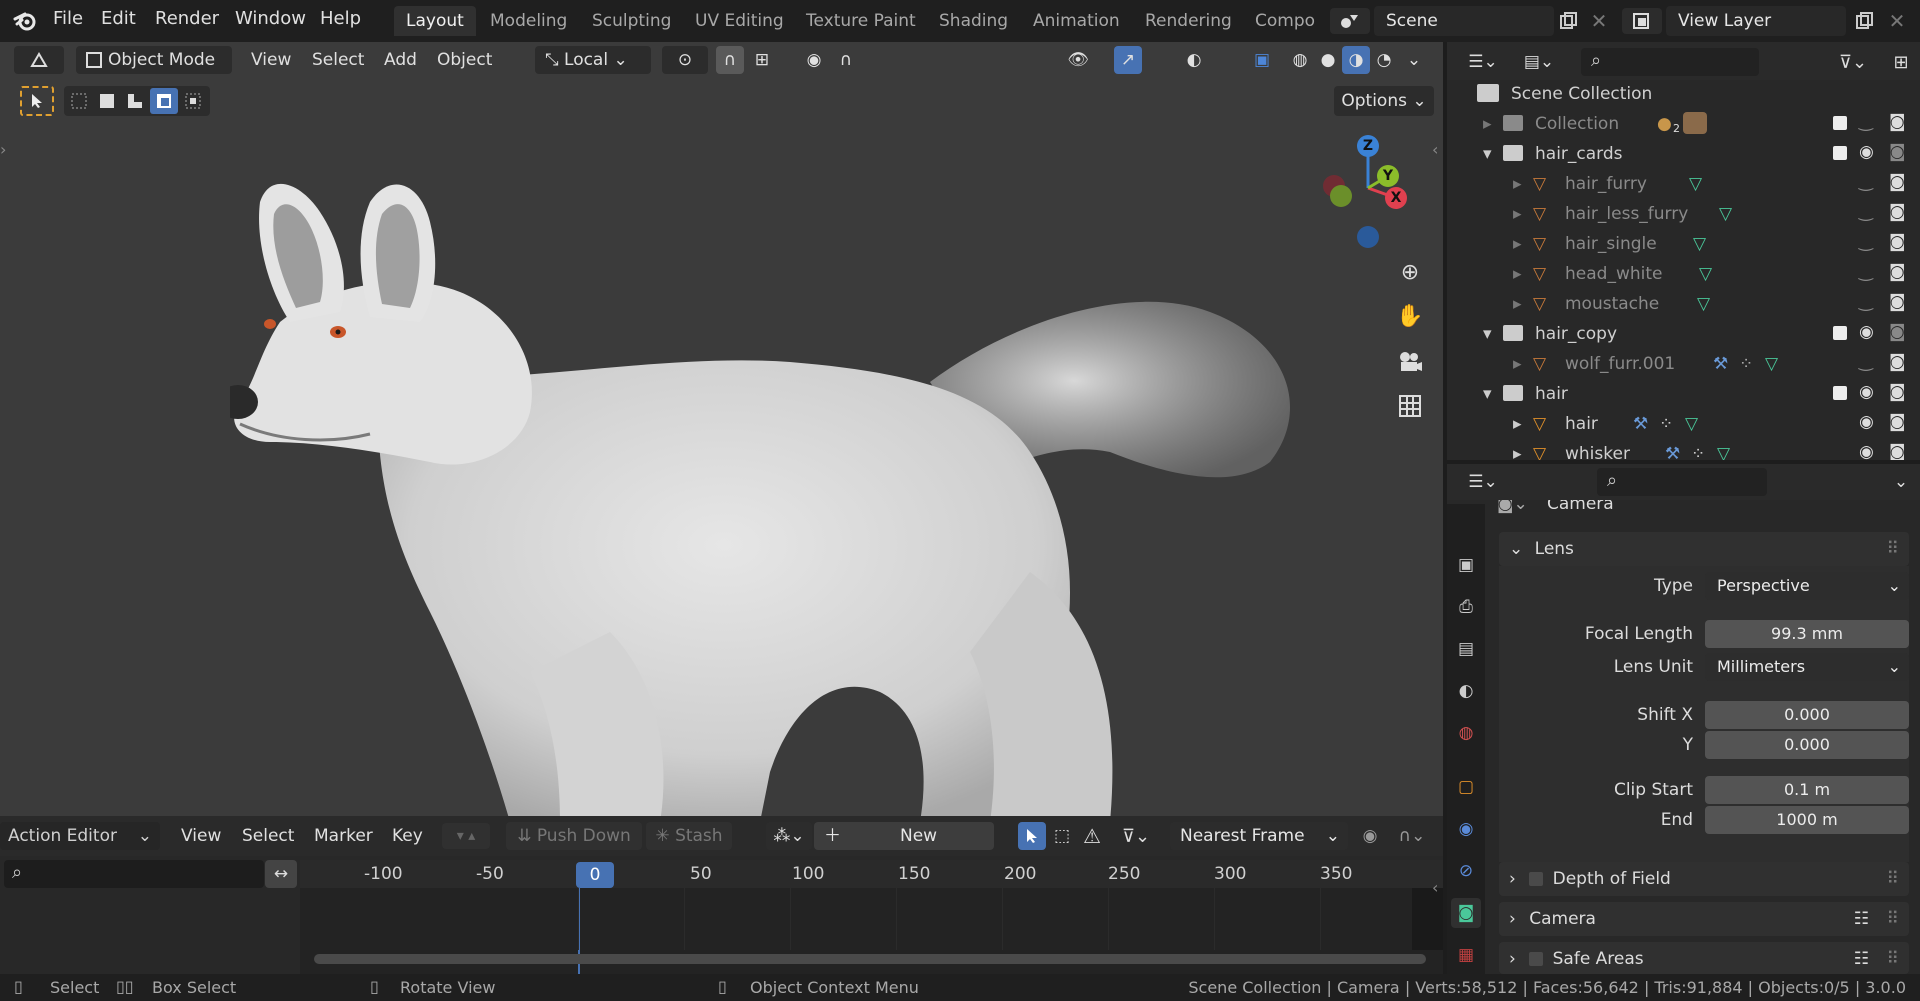 The height and width of the screenshot is (1001, 1920). Describe the element at coordinates (1466, 565) in the screenshot. I see `tab-render-icon: ▣` at that location.